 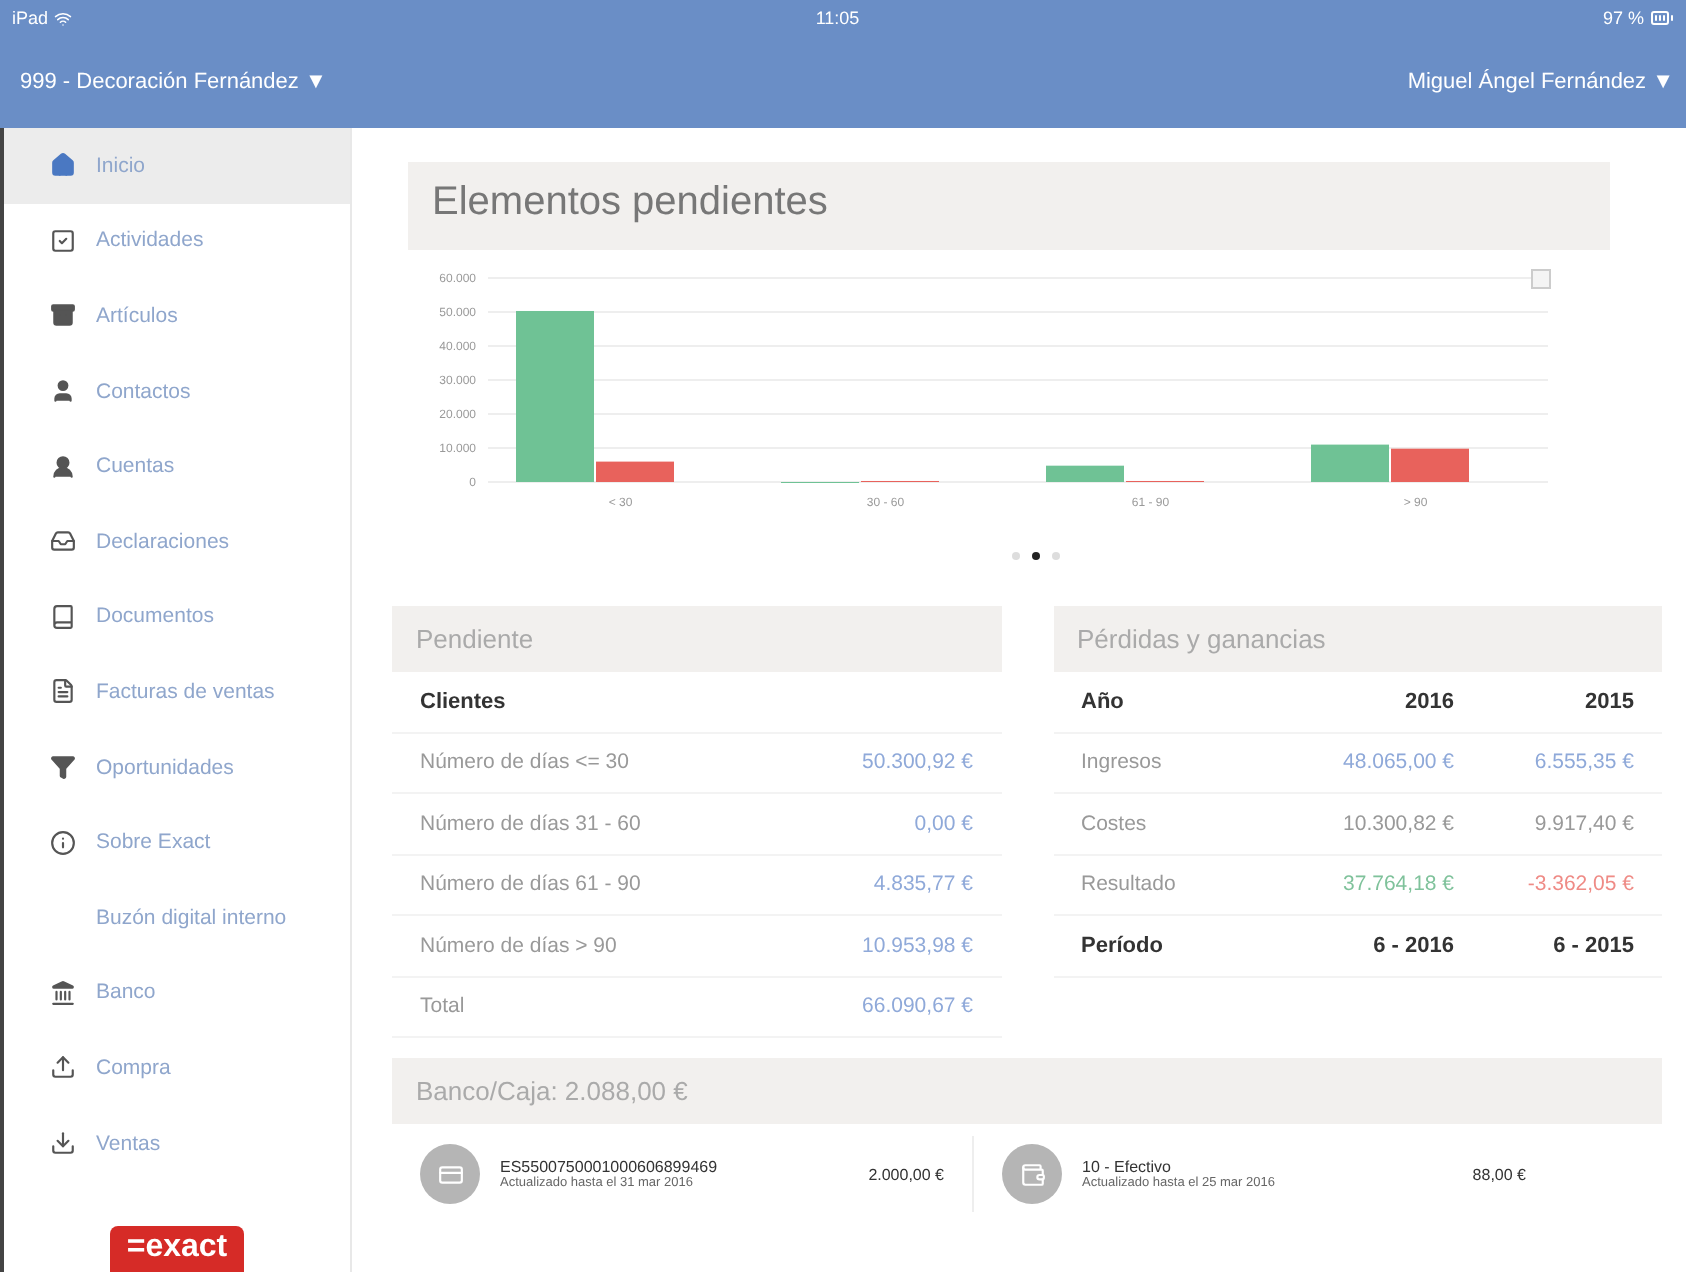 I want to click on column-header: 2016, so click(x=1428, y=701).